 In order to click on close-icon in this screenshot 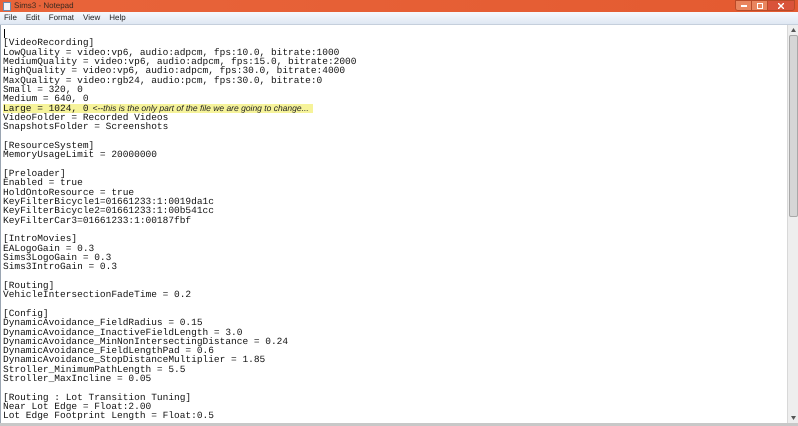, I will do `click(781, 5)`.